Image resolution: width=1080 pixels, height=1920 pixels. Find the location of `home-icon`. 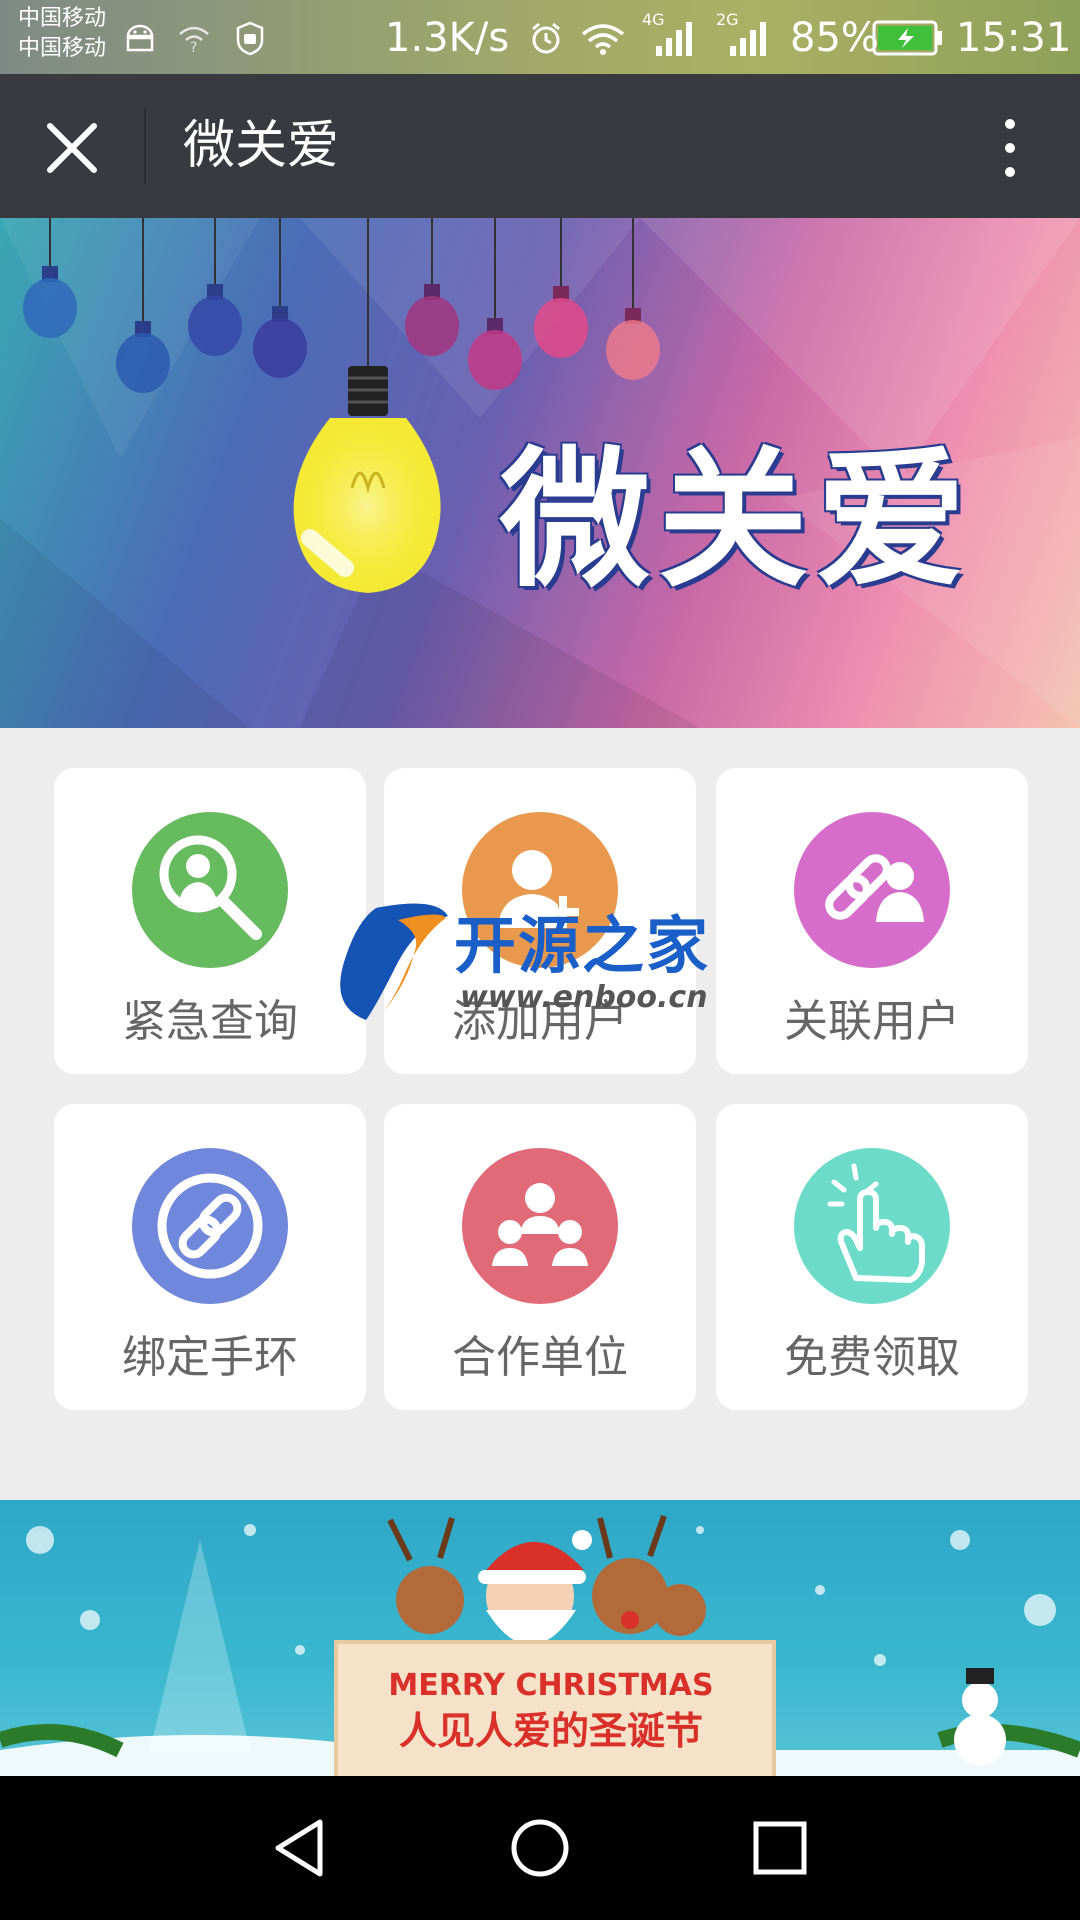

home-icon is located at coordinates (540, 1848).